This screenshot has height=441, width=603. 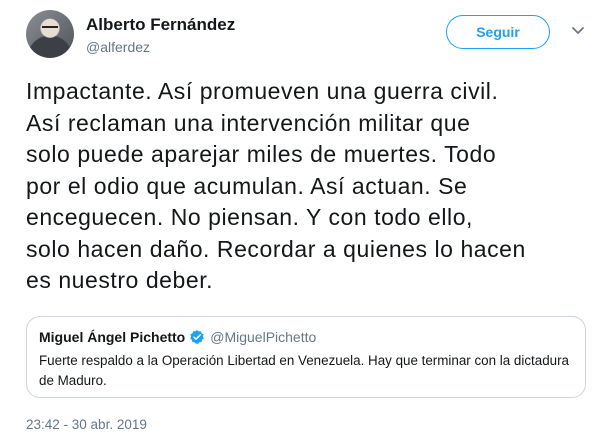 What do you see at coordinates (86, 425) in the screenshot?
I see `tweet-timestamp: 23:42 - 30 abr. 2019` at bounding box center [86, 425].